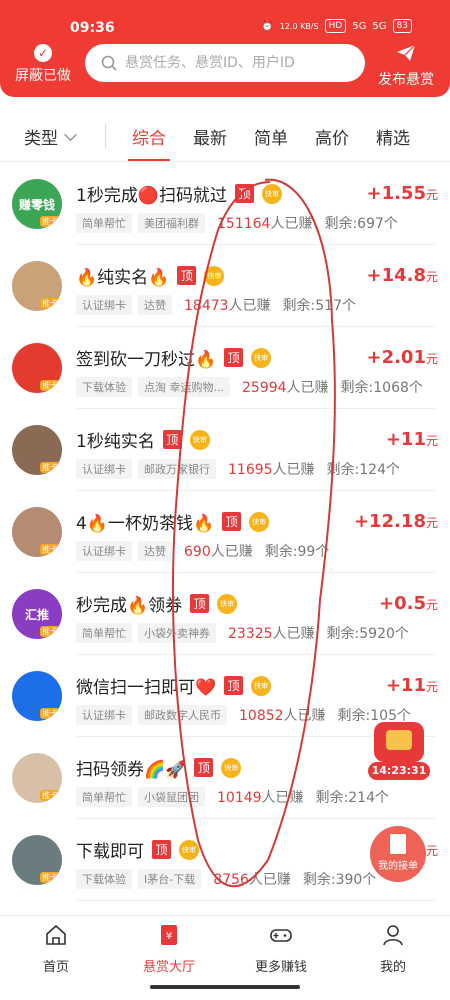  What do you see at coordinates (41, 139) in the screenshot?
I see `type-label: 类型` at bounding box center [41, 139].